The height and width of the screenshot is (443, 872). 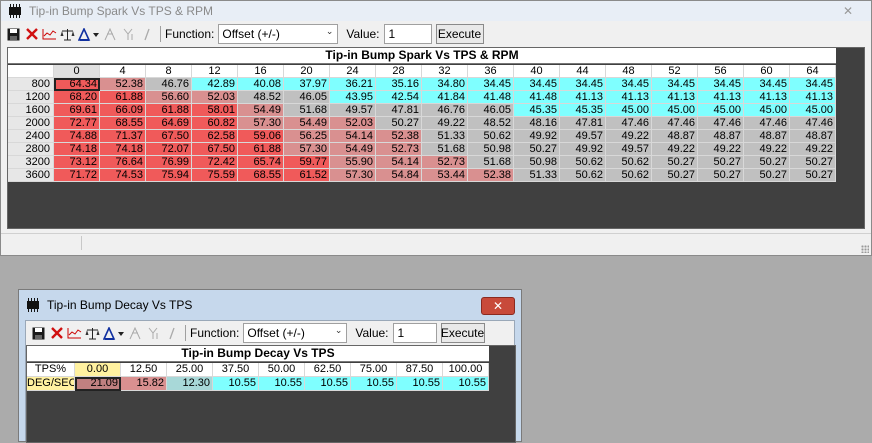 What do you see at coordinates (629, 71) in the screenshot?
I see `column-header: 48` at bounding box center [629, 71].